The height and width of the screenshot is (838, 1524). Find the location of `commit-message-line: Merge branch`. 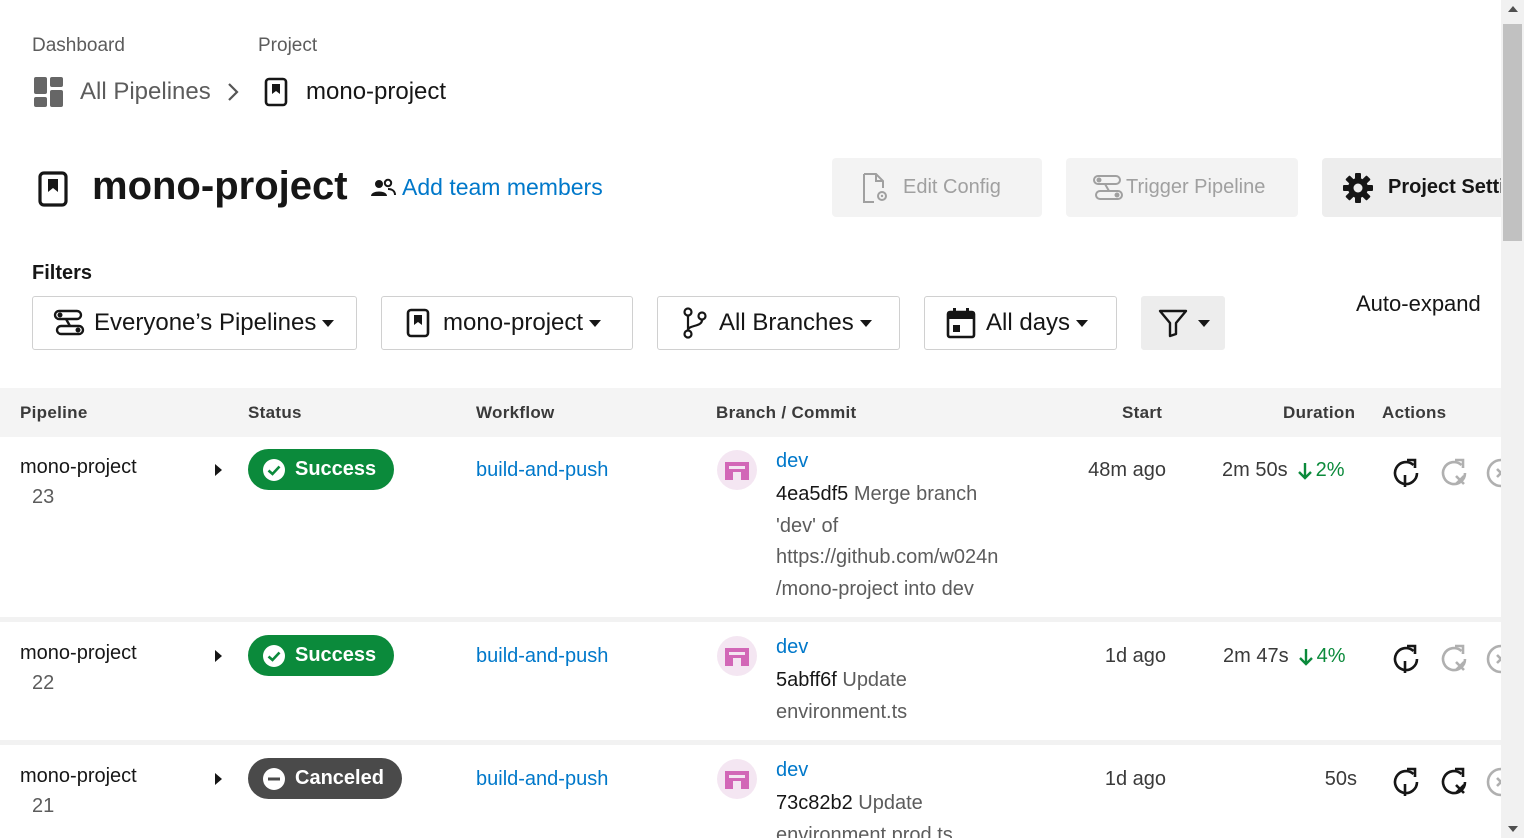

commit-message-line: Merge branch is located at coordinates (913, 494).